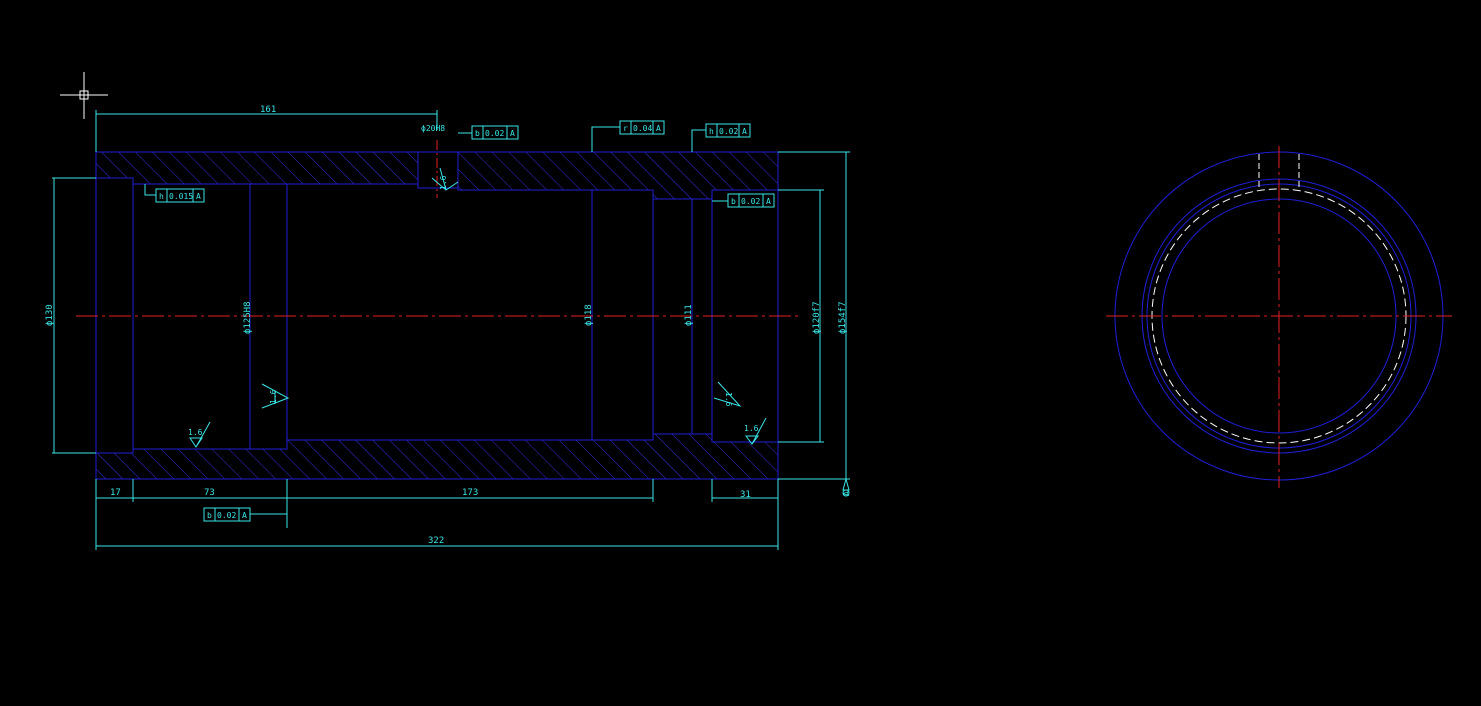 The width and height of the screenshot is (1481, 706). What do you see at coordinates (437, 456) in the screenshot?
I see `hatched-wall-bottom` at bounding box center [437, 456].